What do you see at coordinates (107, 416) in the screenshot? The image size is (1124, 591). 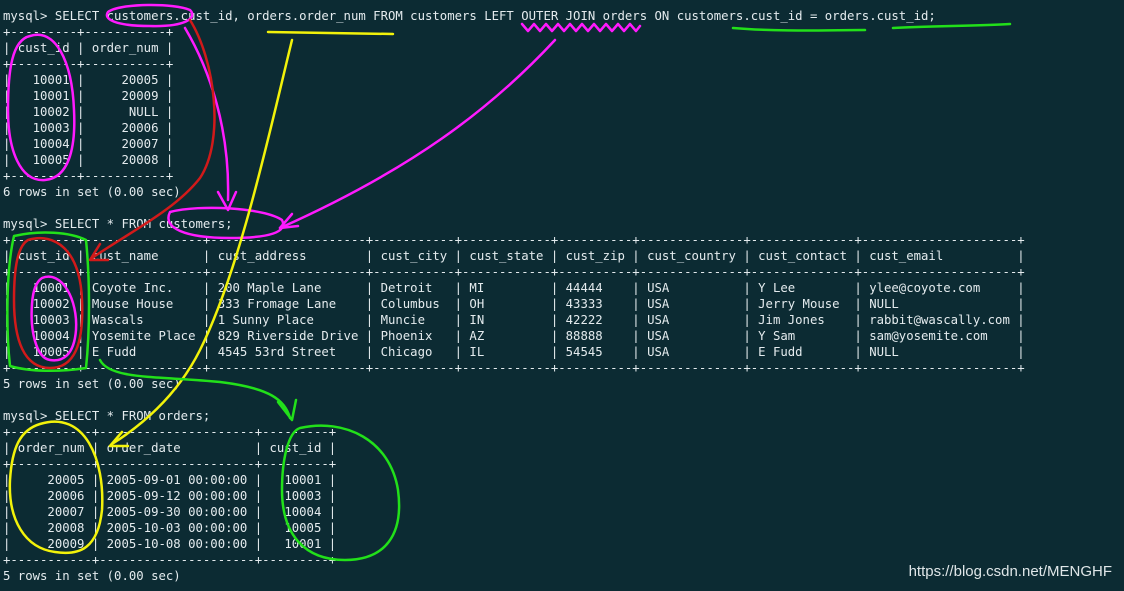 I see `terminal-line: mysql> SELECT * FROM orders;` at bounding box center [107, 416].